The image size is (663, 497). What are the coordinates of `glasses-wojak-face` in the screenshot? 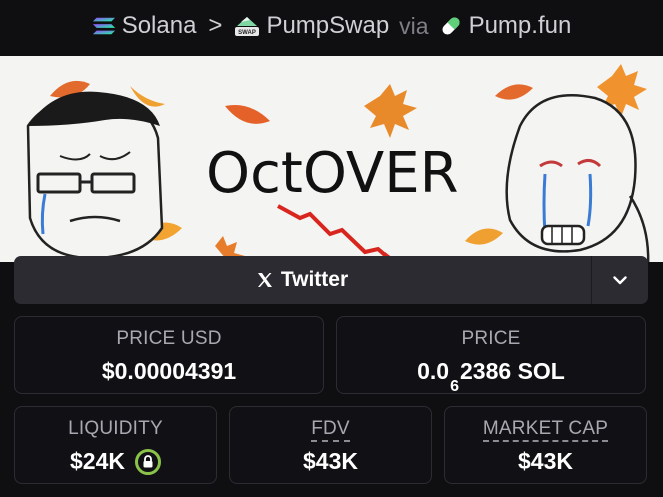 It's located at (95, 175).